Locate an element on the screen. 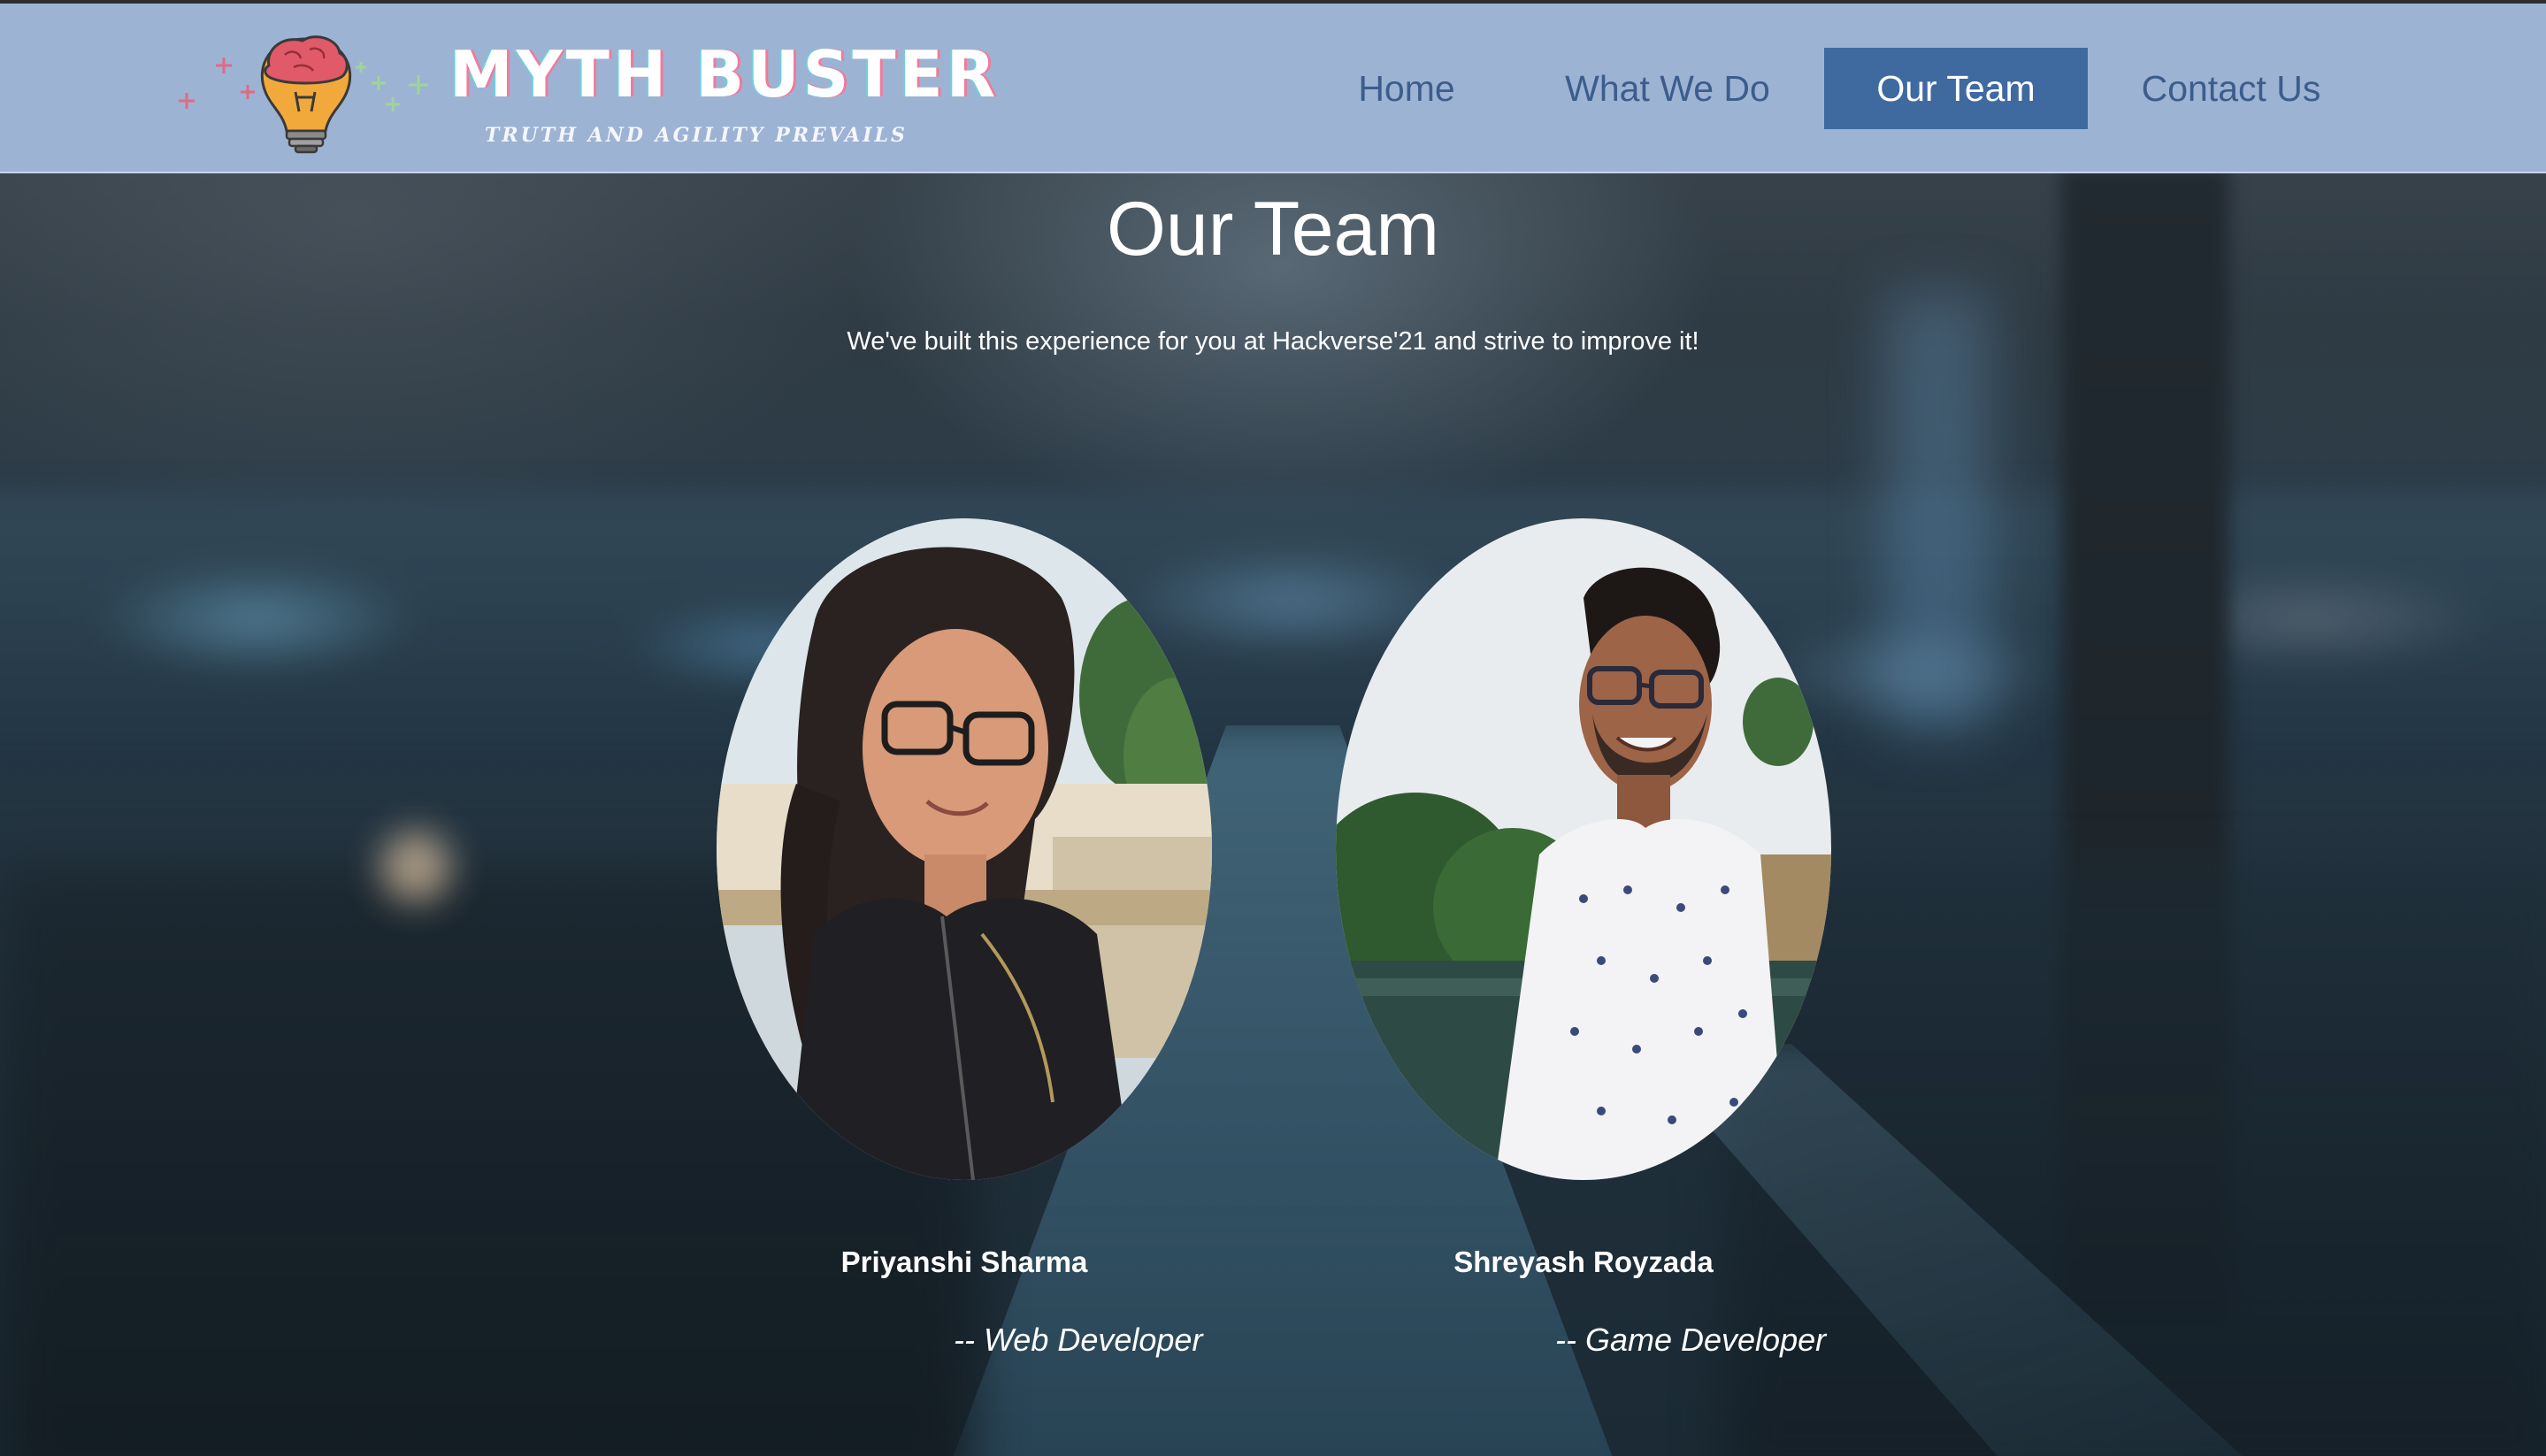 The height and width of the screenshot is (1456, 2546). member-name: Shreyash Royzada is located at coordinates (1583, 1261).